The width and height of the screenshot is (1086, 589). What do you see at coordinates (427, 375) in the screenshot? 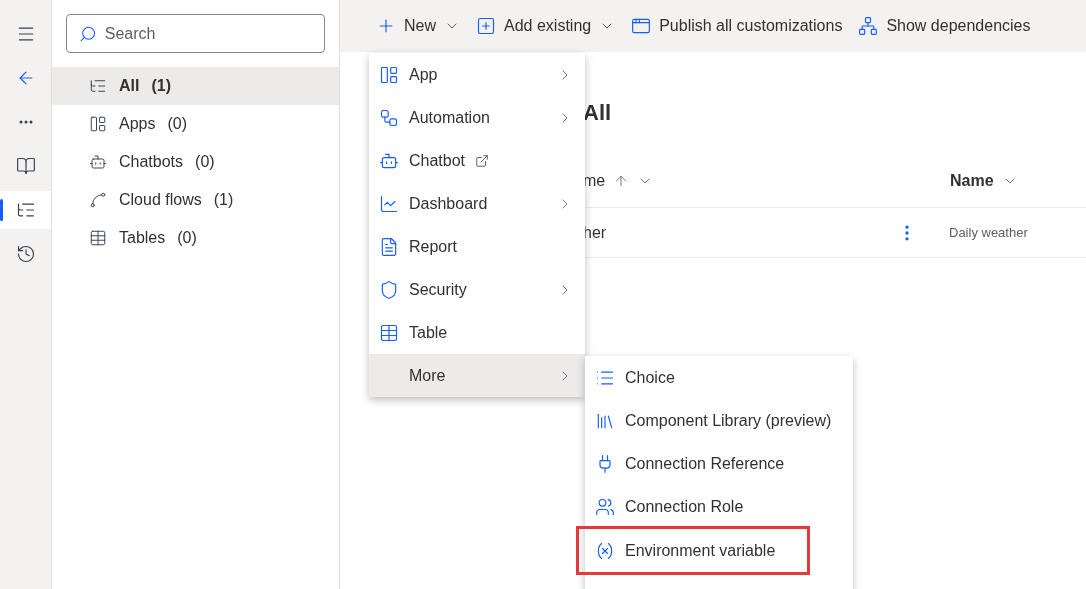
I see `menu-label: More` at bounding box center [427, 375].